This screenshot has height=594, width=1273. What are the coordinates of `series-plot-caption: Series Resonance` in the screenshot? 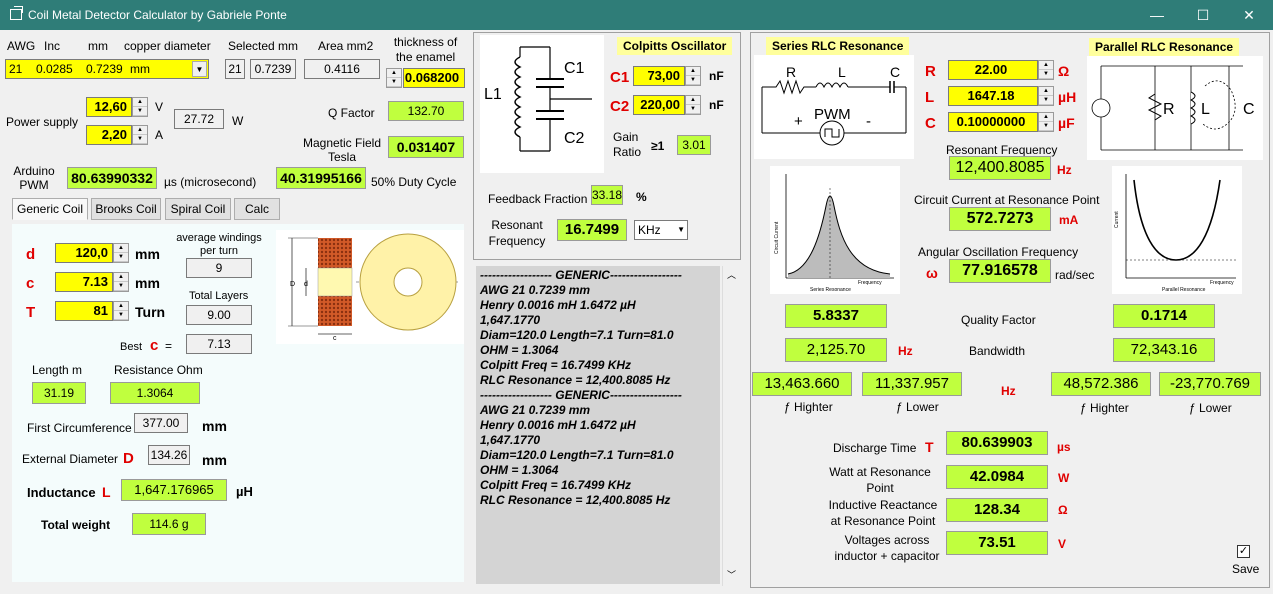 It's located at (830, 290).